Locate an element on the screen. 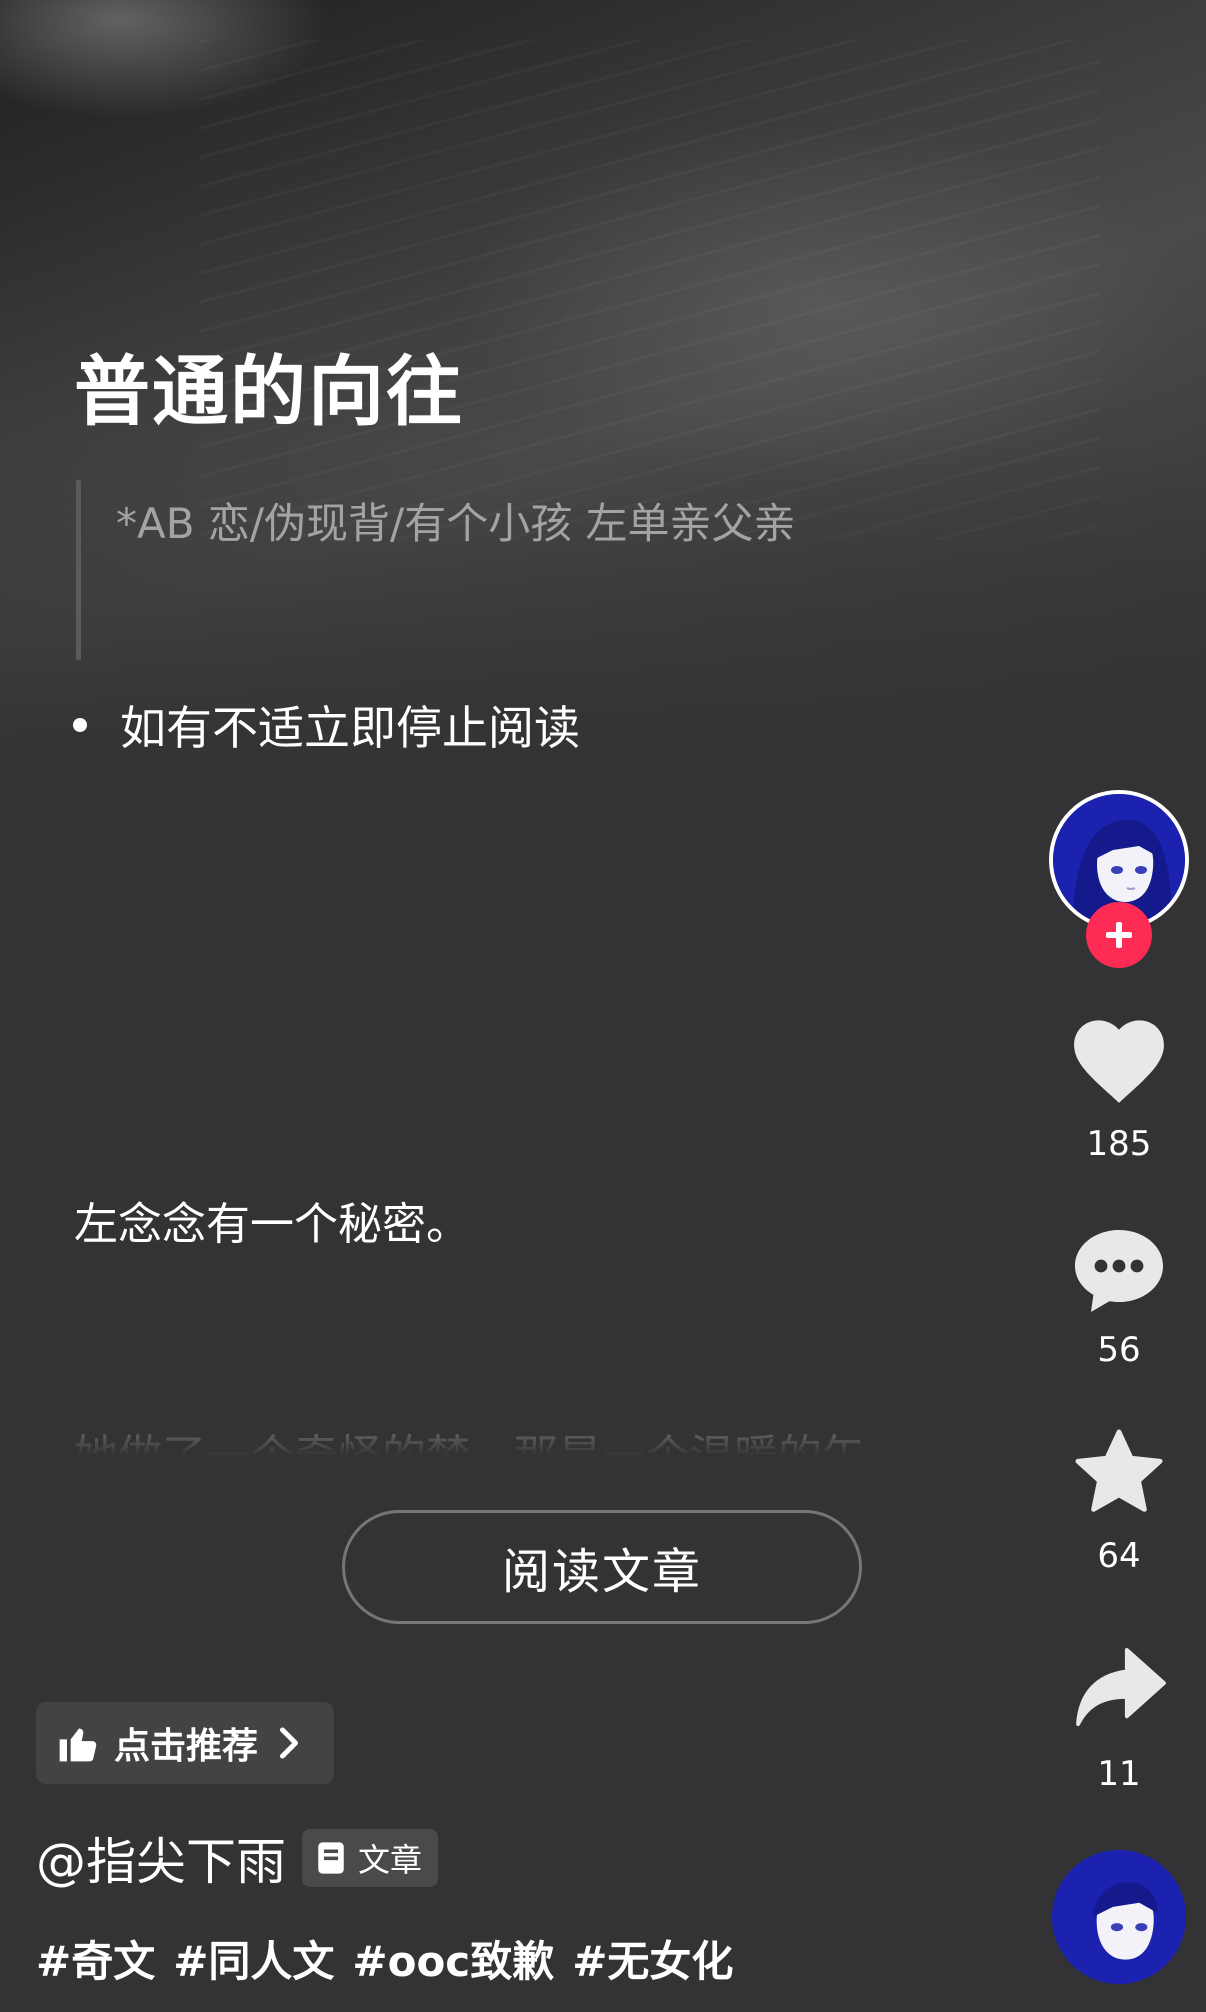 Image resolution: width=1206 pixels, height=2012 pixels. share-icon is located at coordinates (1121, 1687).